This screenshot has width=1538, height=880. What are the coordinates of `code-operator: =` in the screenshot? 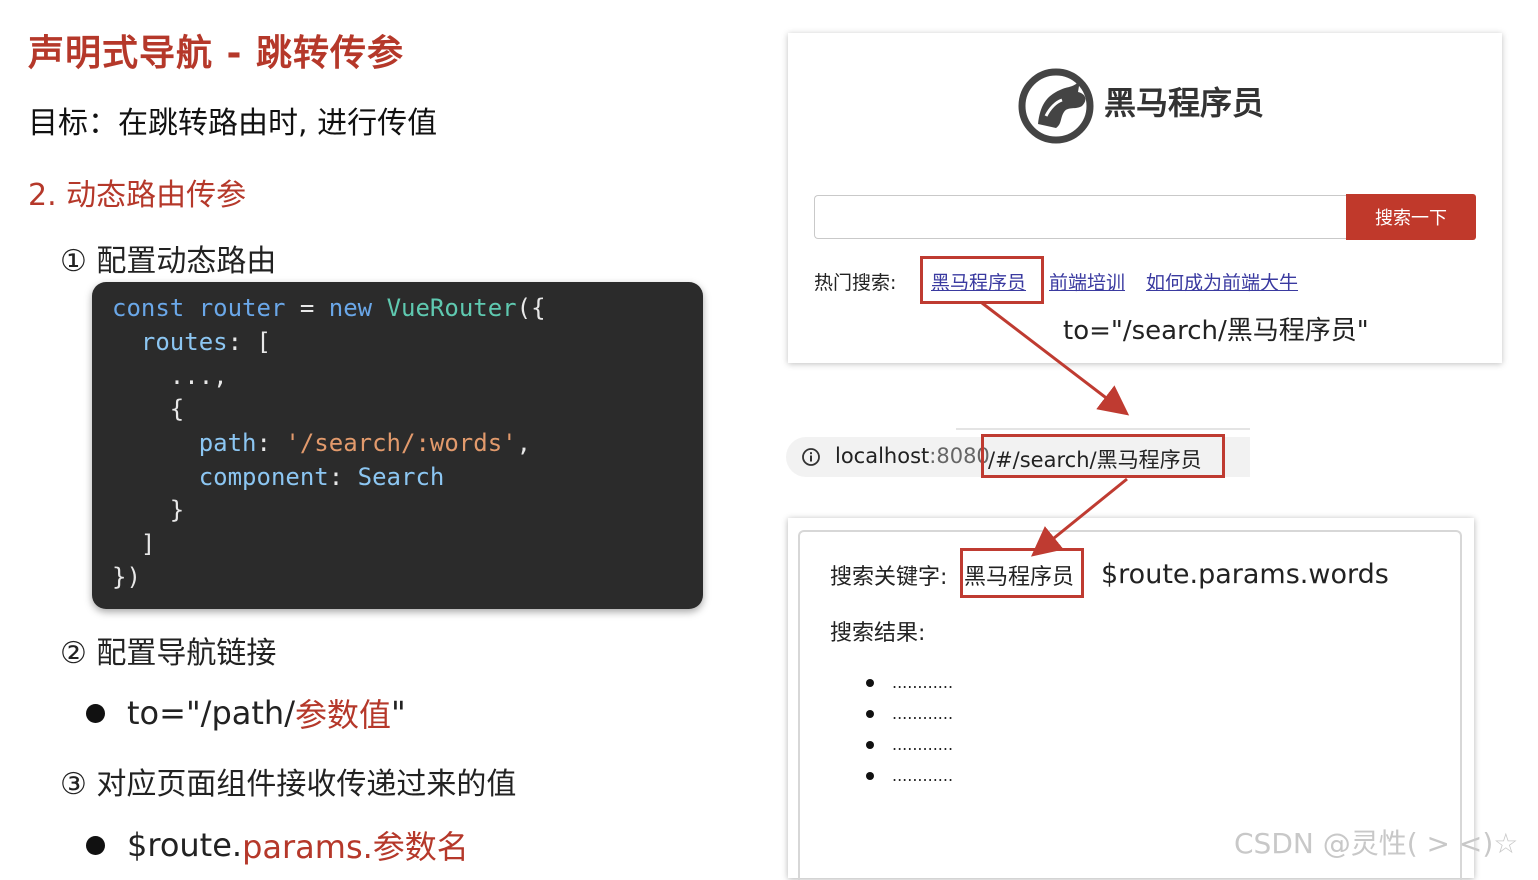 It's located at (307, 308).